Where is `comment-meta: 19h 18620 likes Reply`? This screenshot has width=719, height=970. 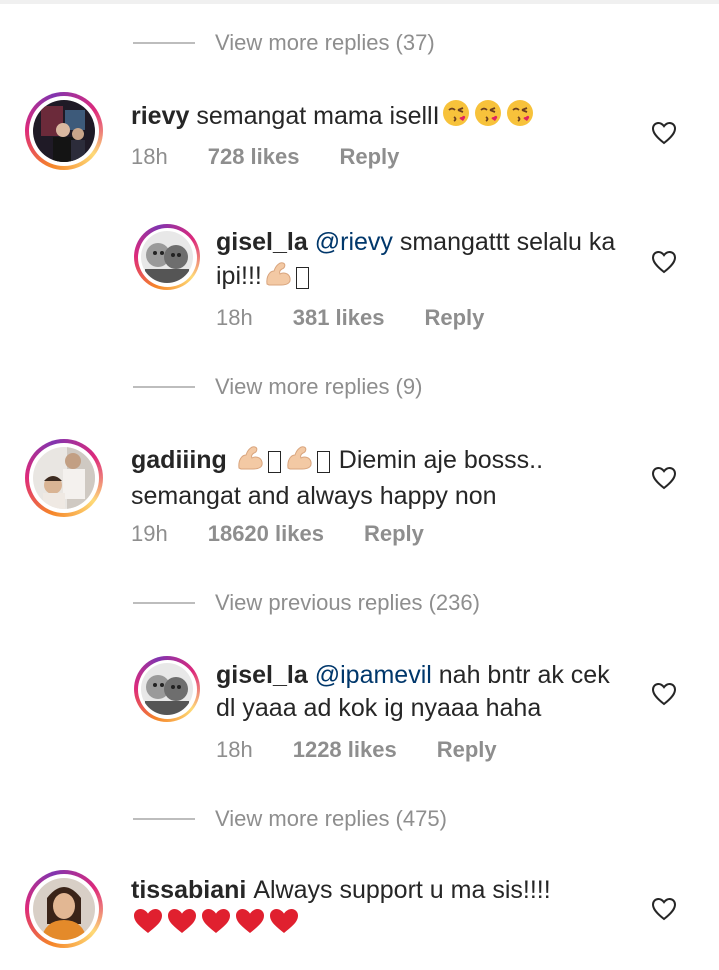
comment-meta: 19h 18620 likes Reply is located at coordinates (297, 534).